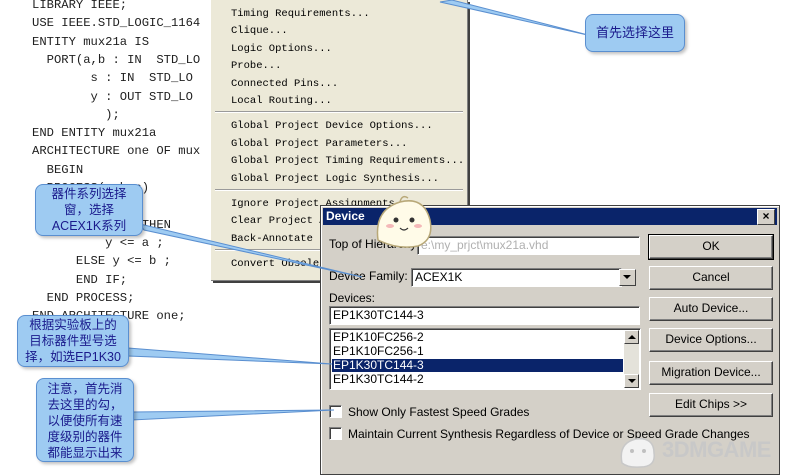  I want to click on watermark-text: 3DMGAME, so click(716, 449).